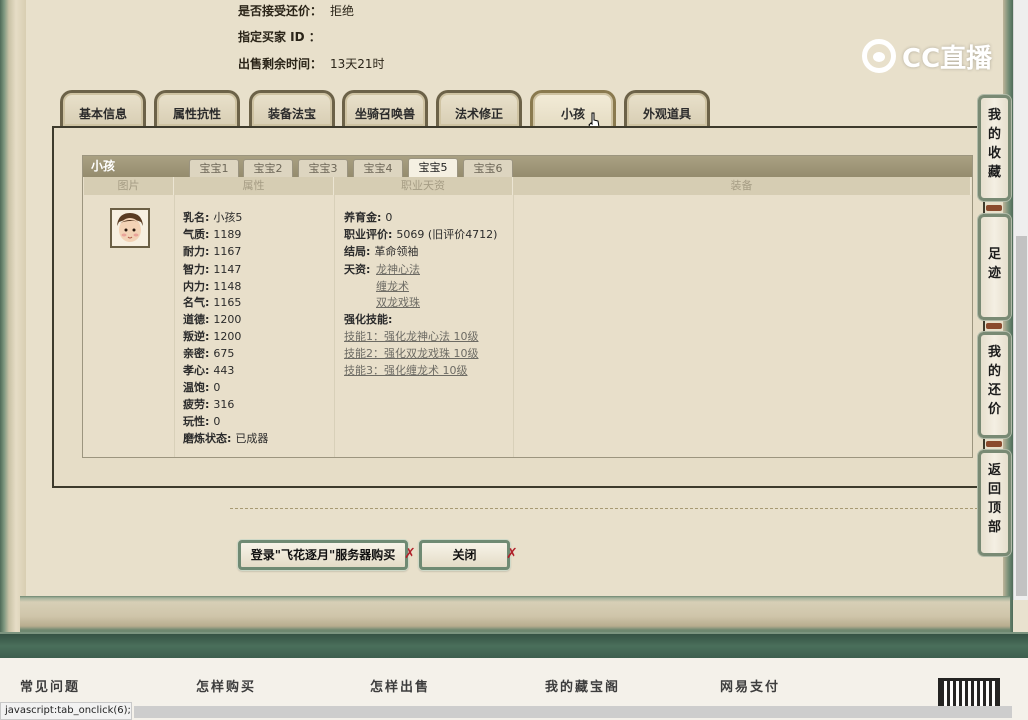 Image resolution: width=1028 pixels, height=720 pixels. I want to click on footer-link-netease-pay: 网易支付, so click(750, 685).